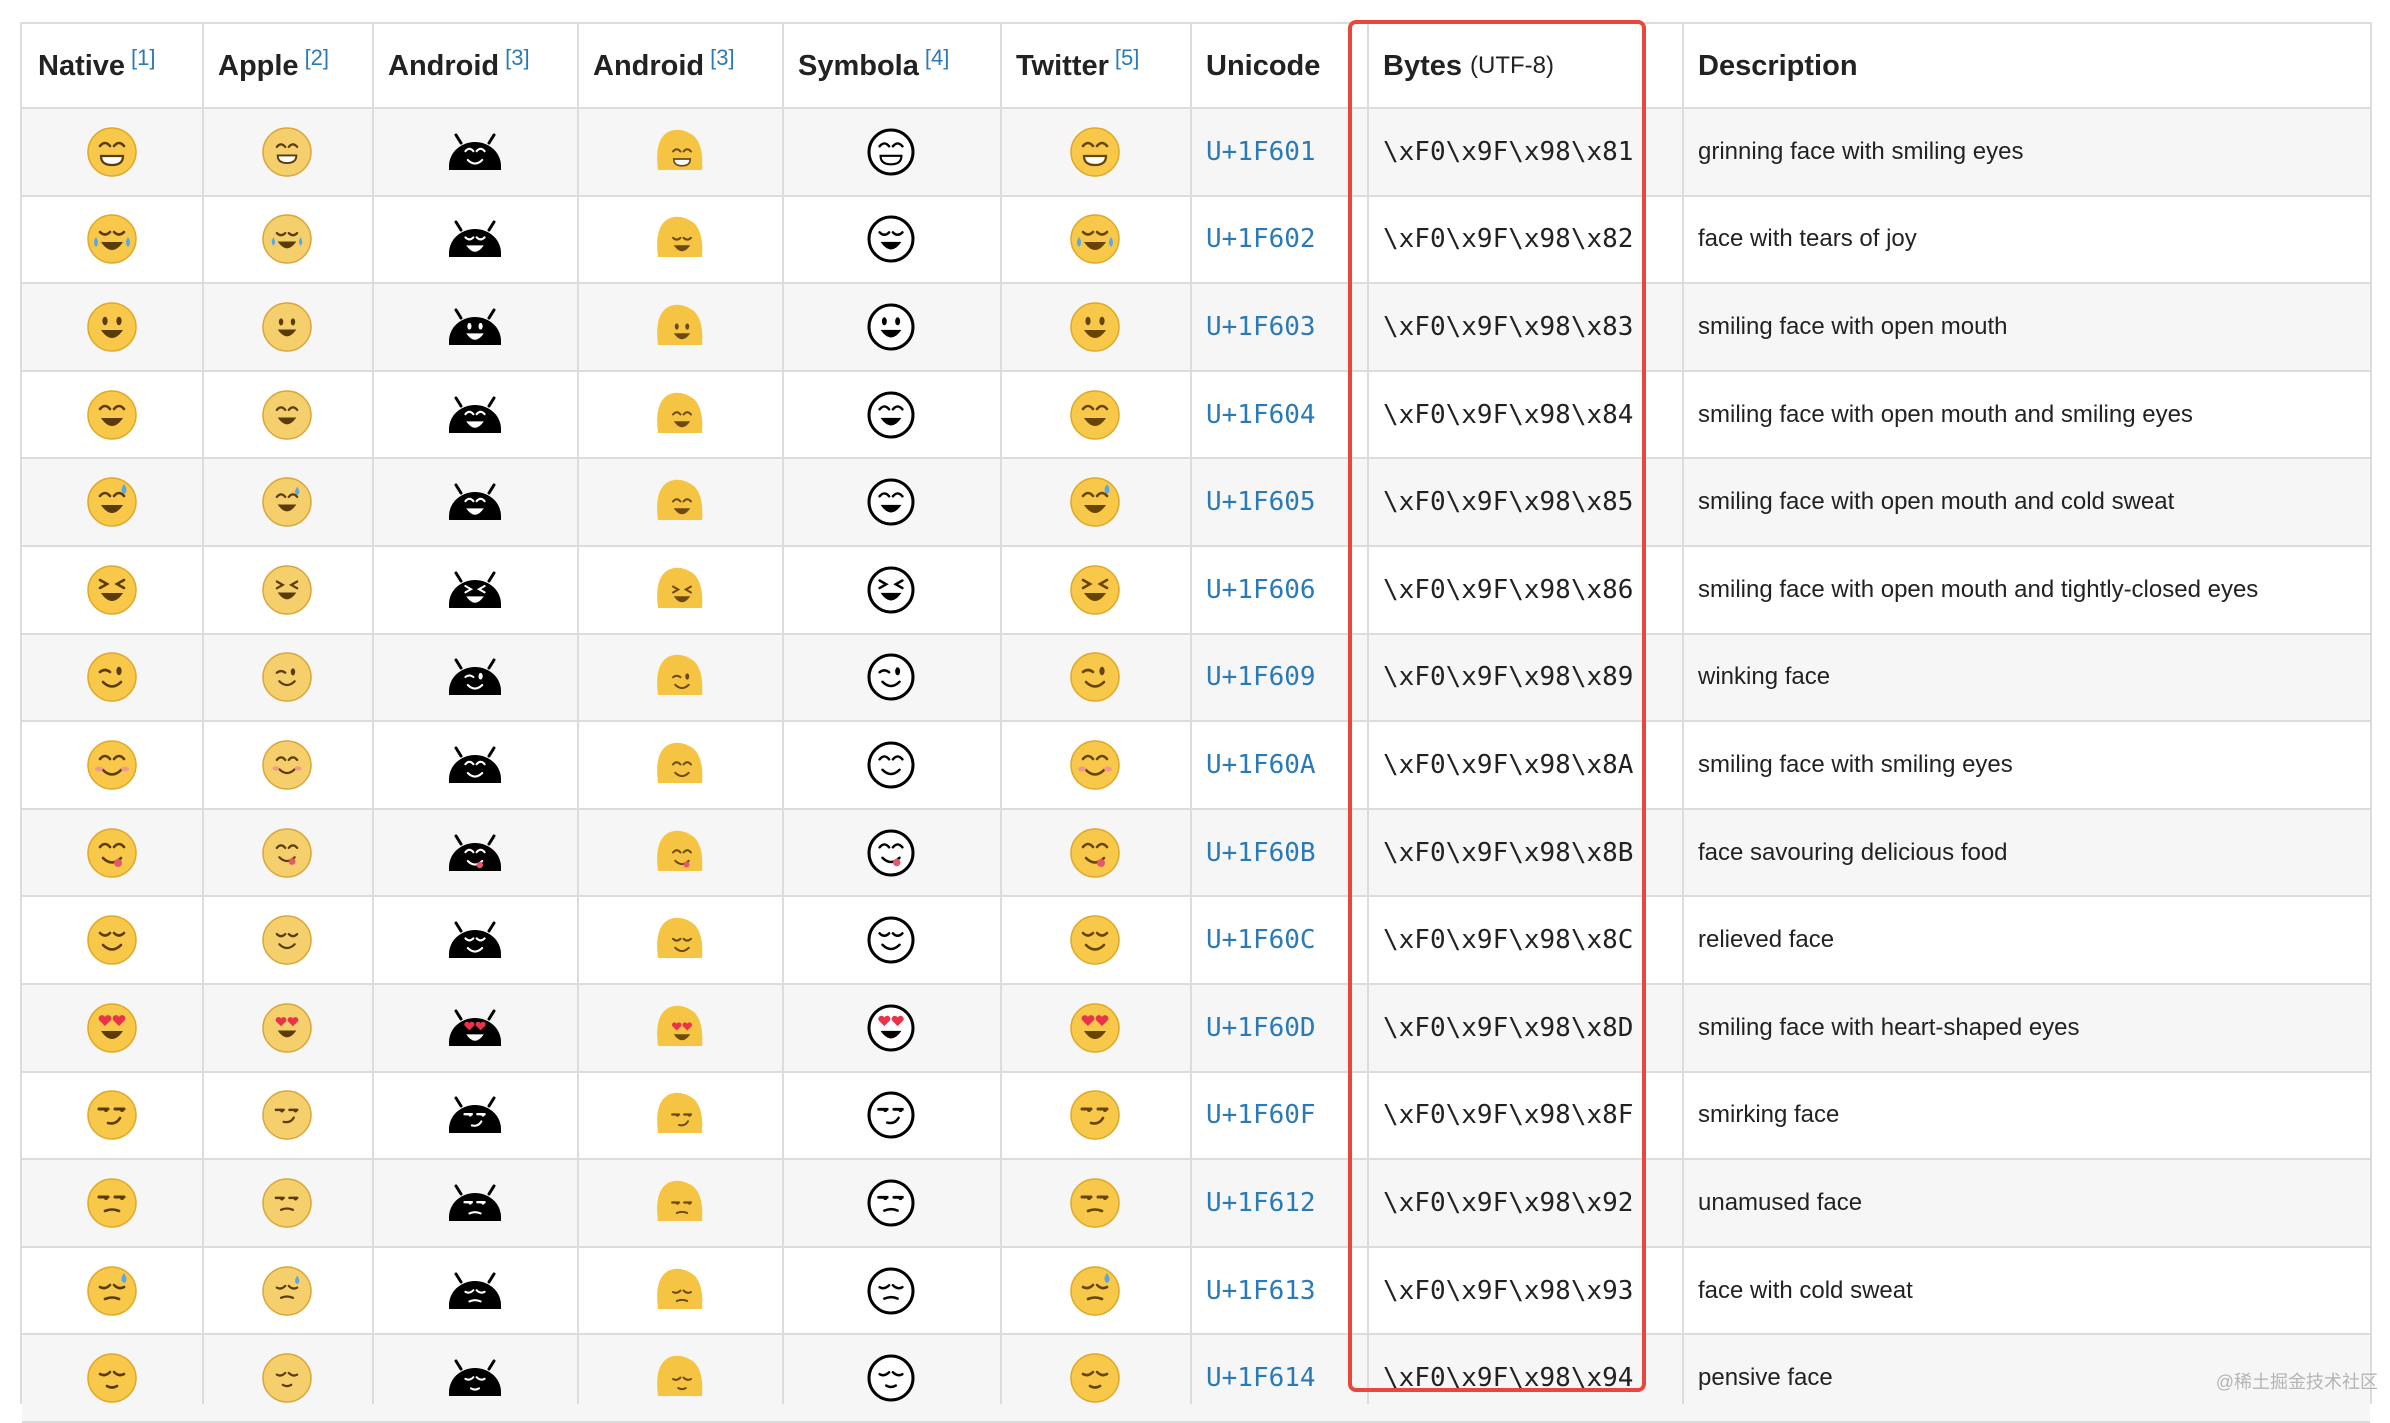 The width and height of the screenshot is (2390, 1423). What do you see at coordinates (891, 327) in the screenshot?
I see `symbola-smiling-face-open-mouth-icon` at bounding box center [891, 327].